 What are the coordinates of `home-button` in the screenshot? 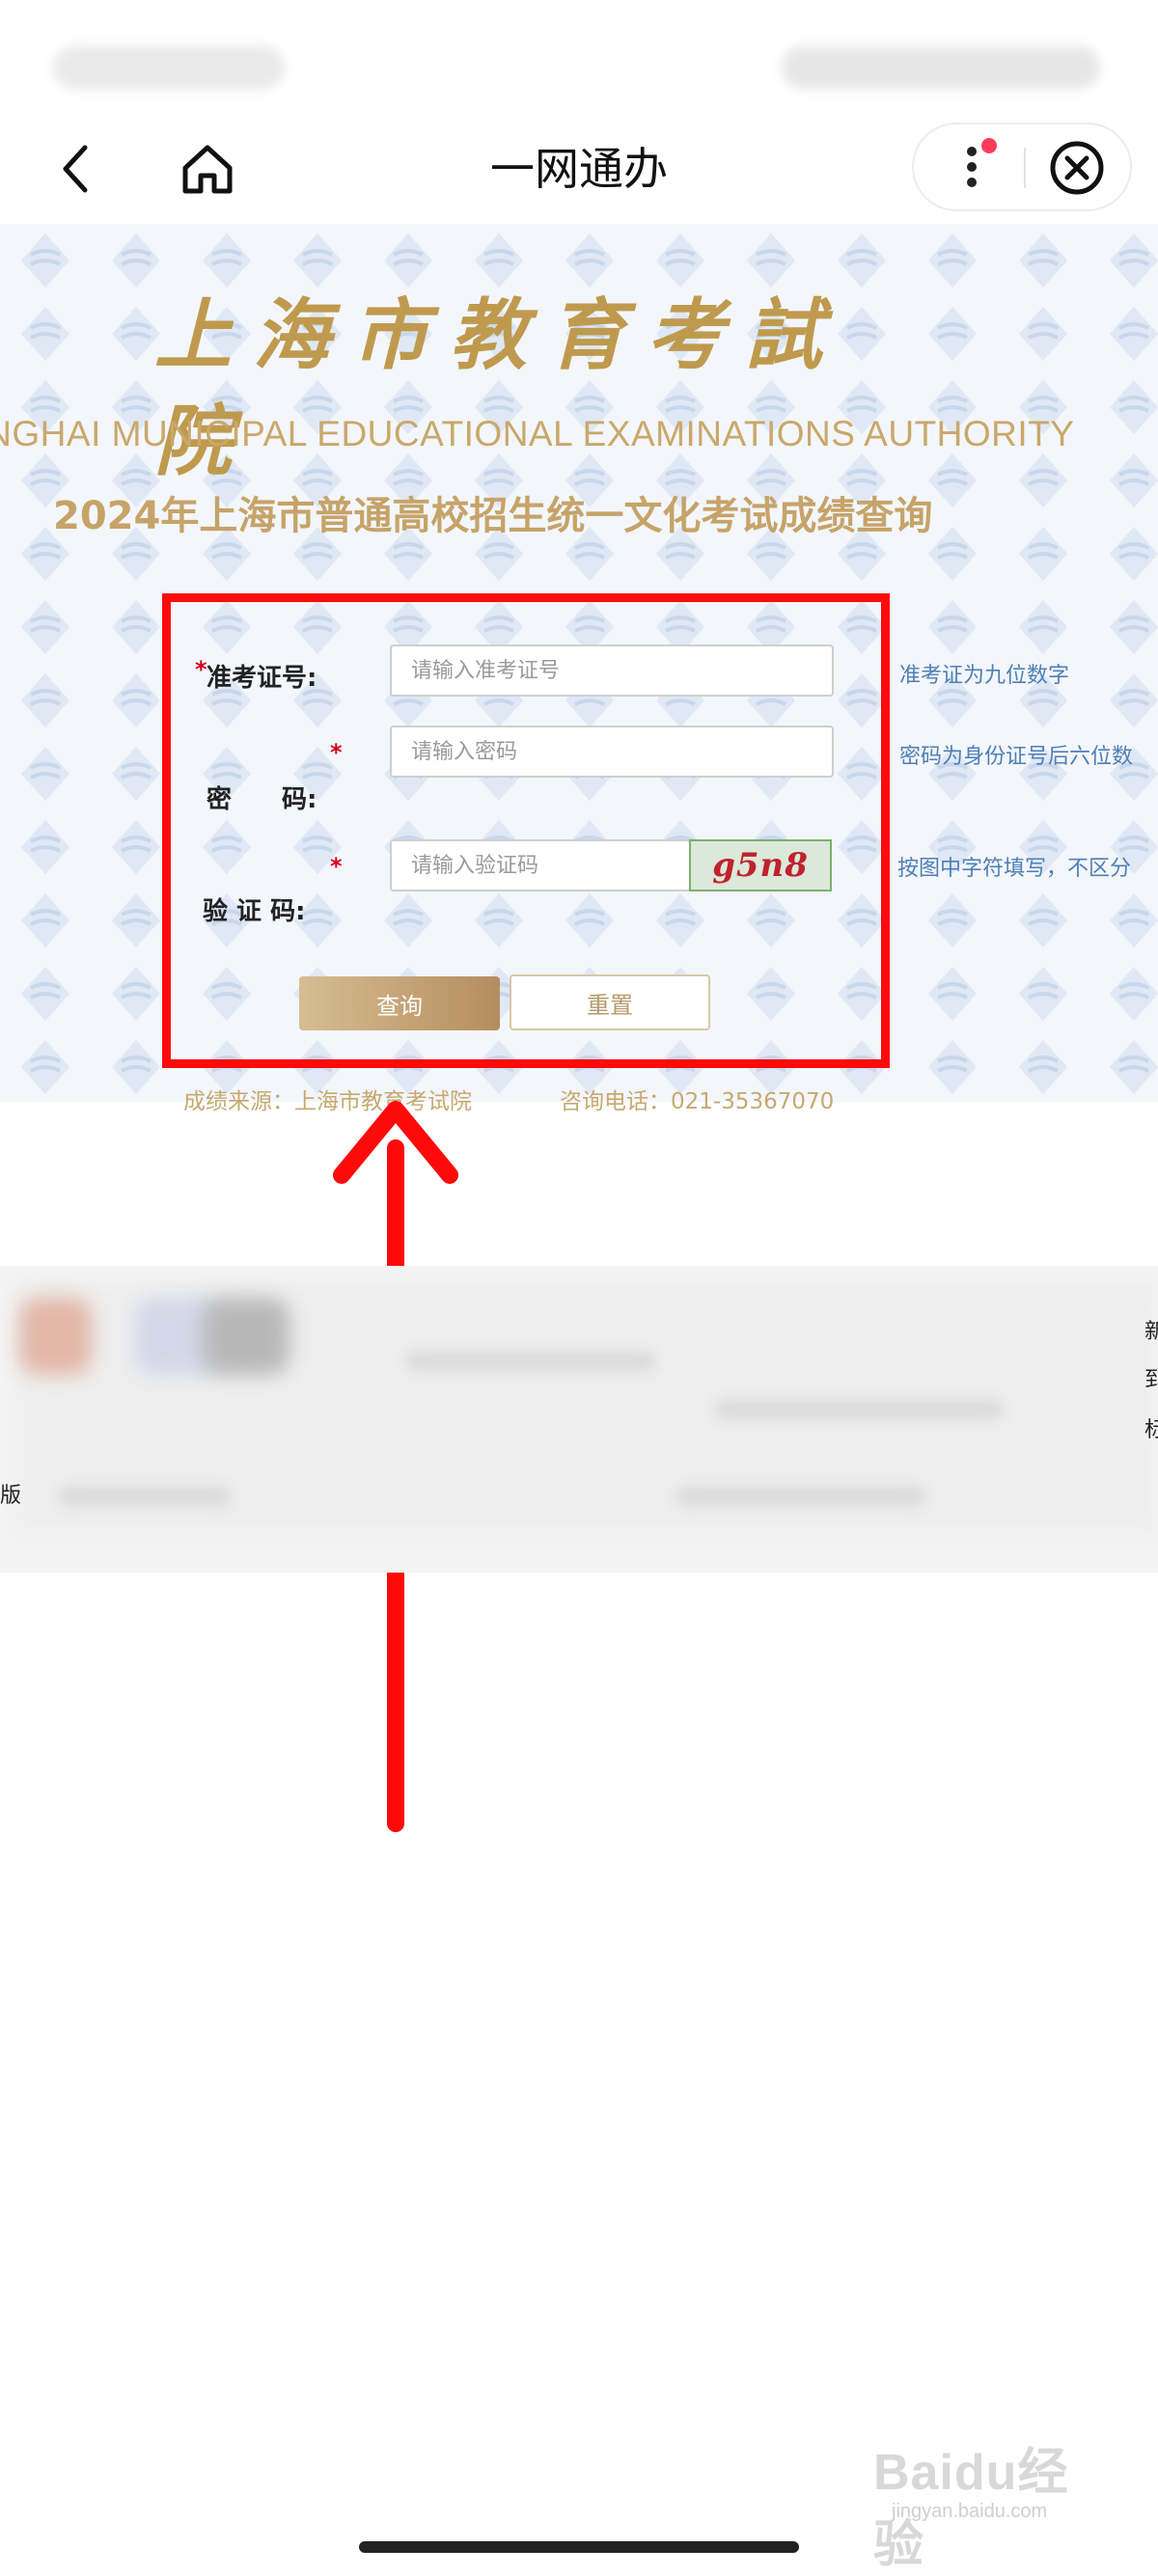 It's located at (207, 169).